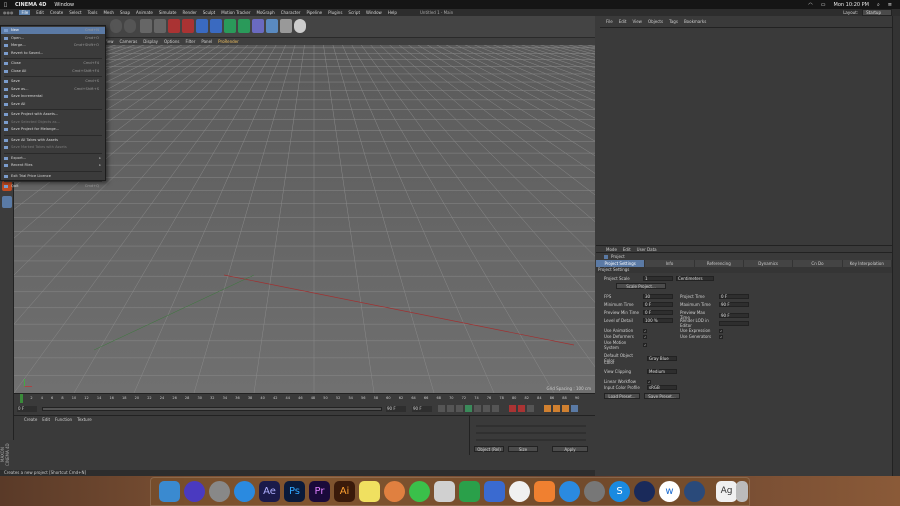  What do you see at coordinates (125, 12) in the screenshot?
I see `menu-snap: Snap` at bounding box center [125, 12].